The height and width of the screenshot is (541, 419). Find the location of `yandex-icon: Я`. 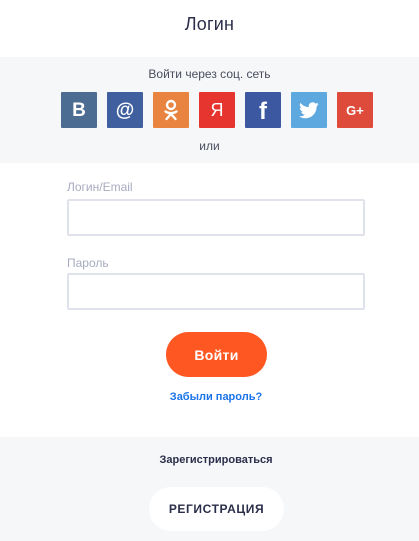

yandex-icon: Я is located at coordinates (217, 110).